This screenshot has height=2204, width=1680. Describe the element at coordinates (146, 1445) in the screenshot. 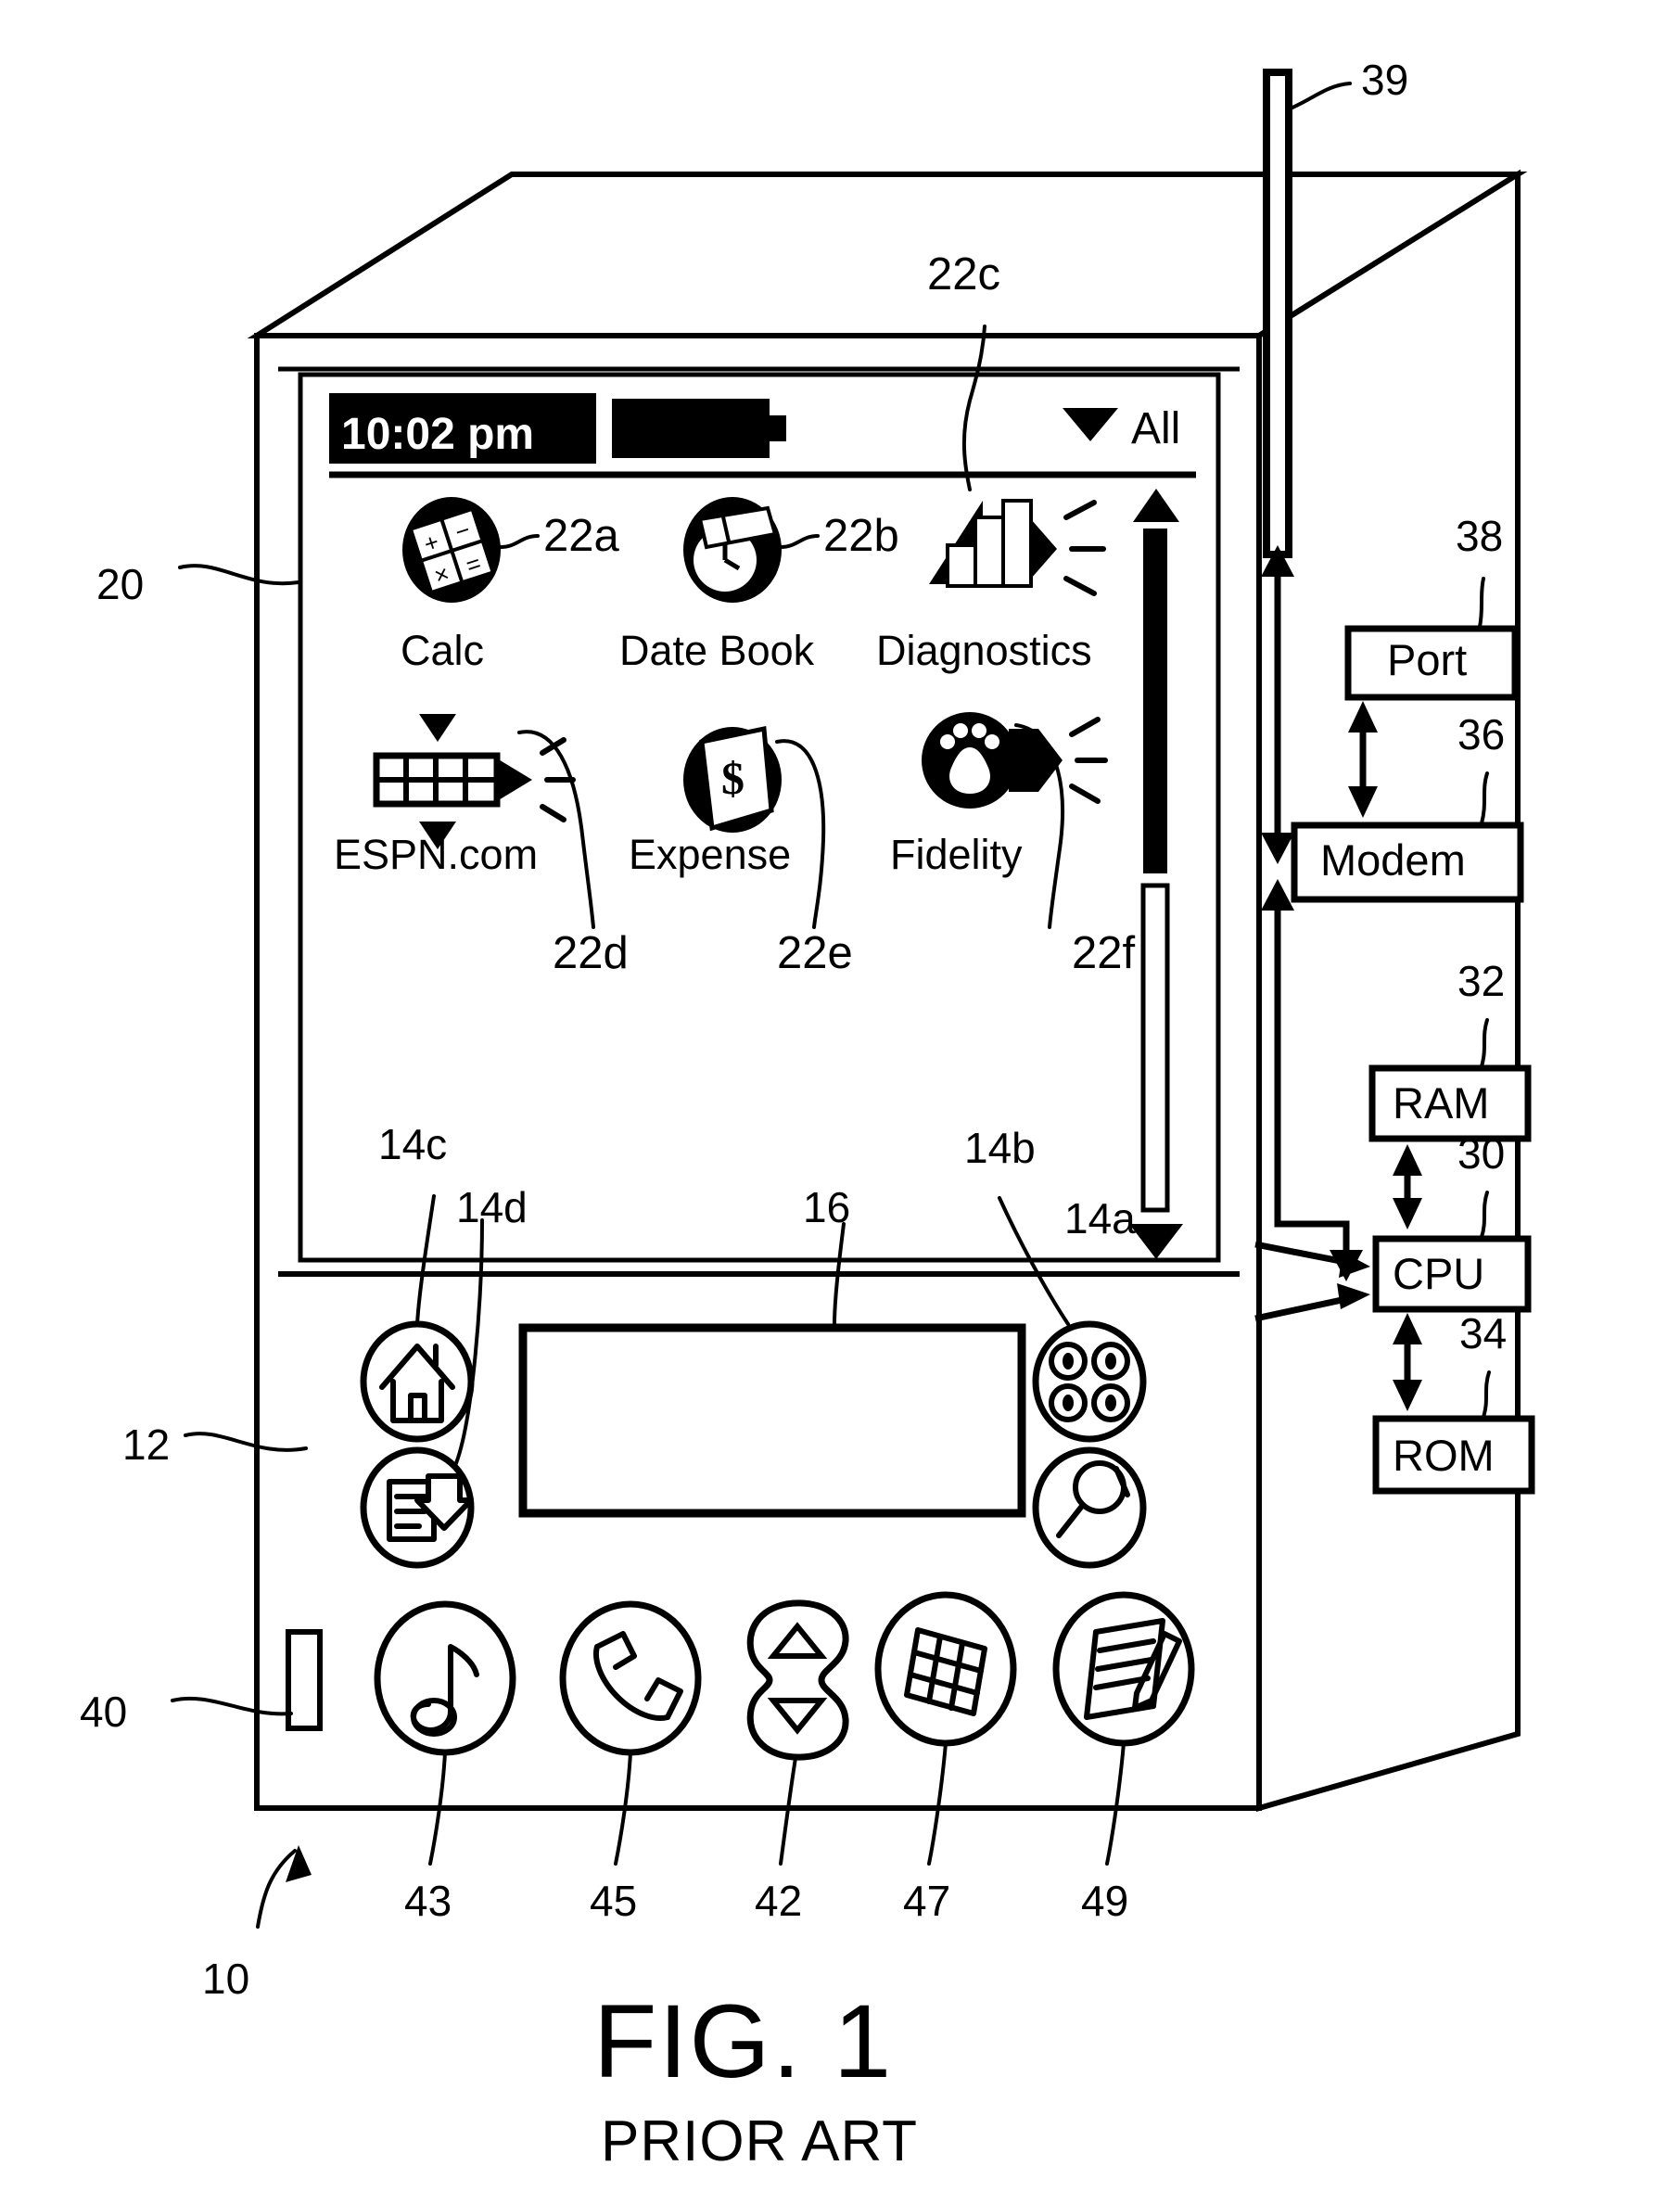

I see `ref-12: 12` at that location.